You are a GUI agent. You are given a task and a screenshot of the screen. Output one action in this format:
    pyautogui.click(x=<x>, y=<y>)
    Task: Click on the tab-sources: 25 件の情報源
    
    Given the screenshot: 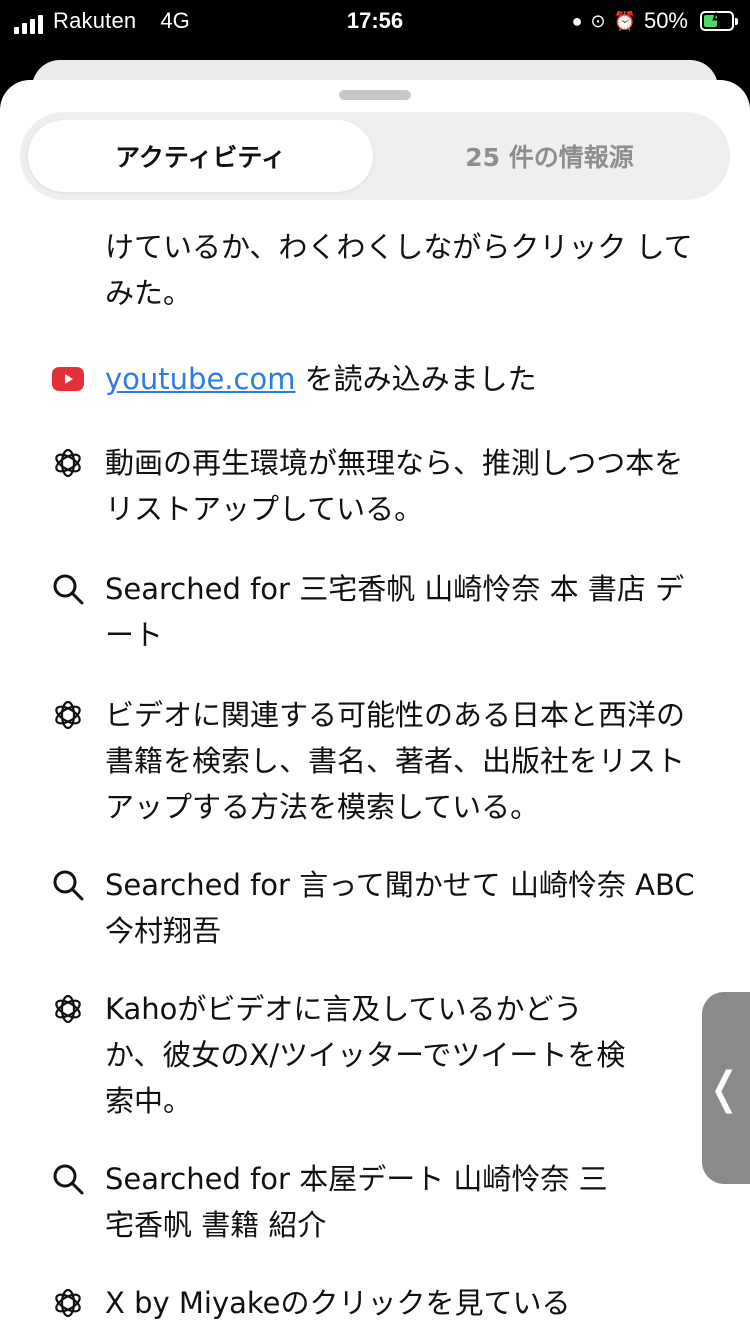 What is the action you would take?
    pyautogui.click(x=549, y=156)
    